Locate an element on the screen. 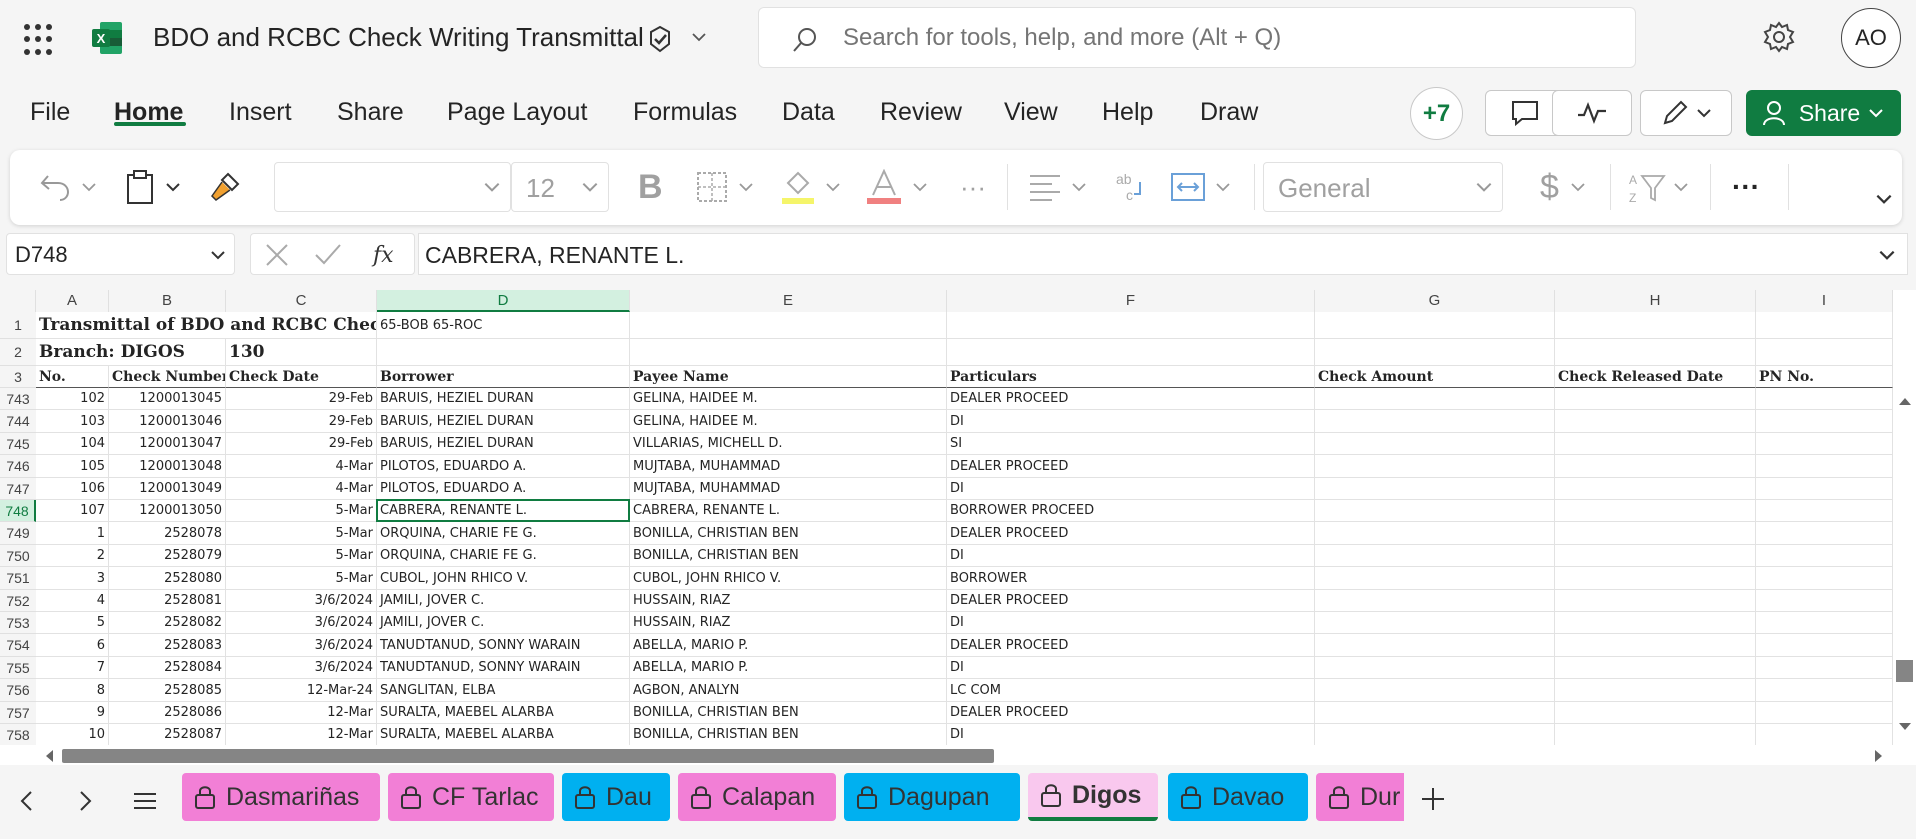 This screenshot has width=1916, height=839. no-cell: 3 is located at coordinates (72, 578).